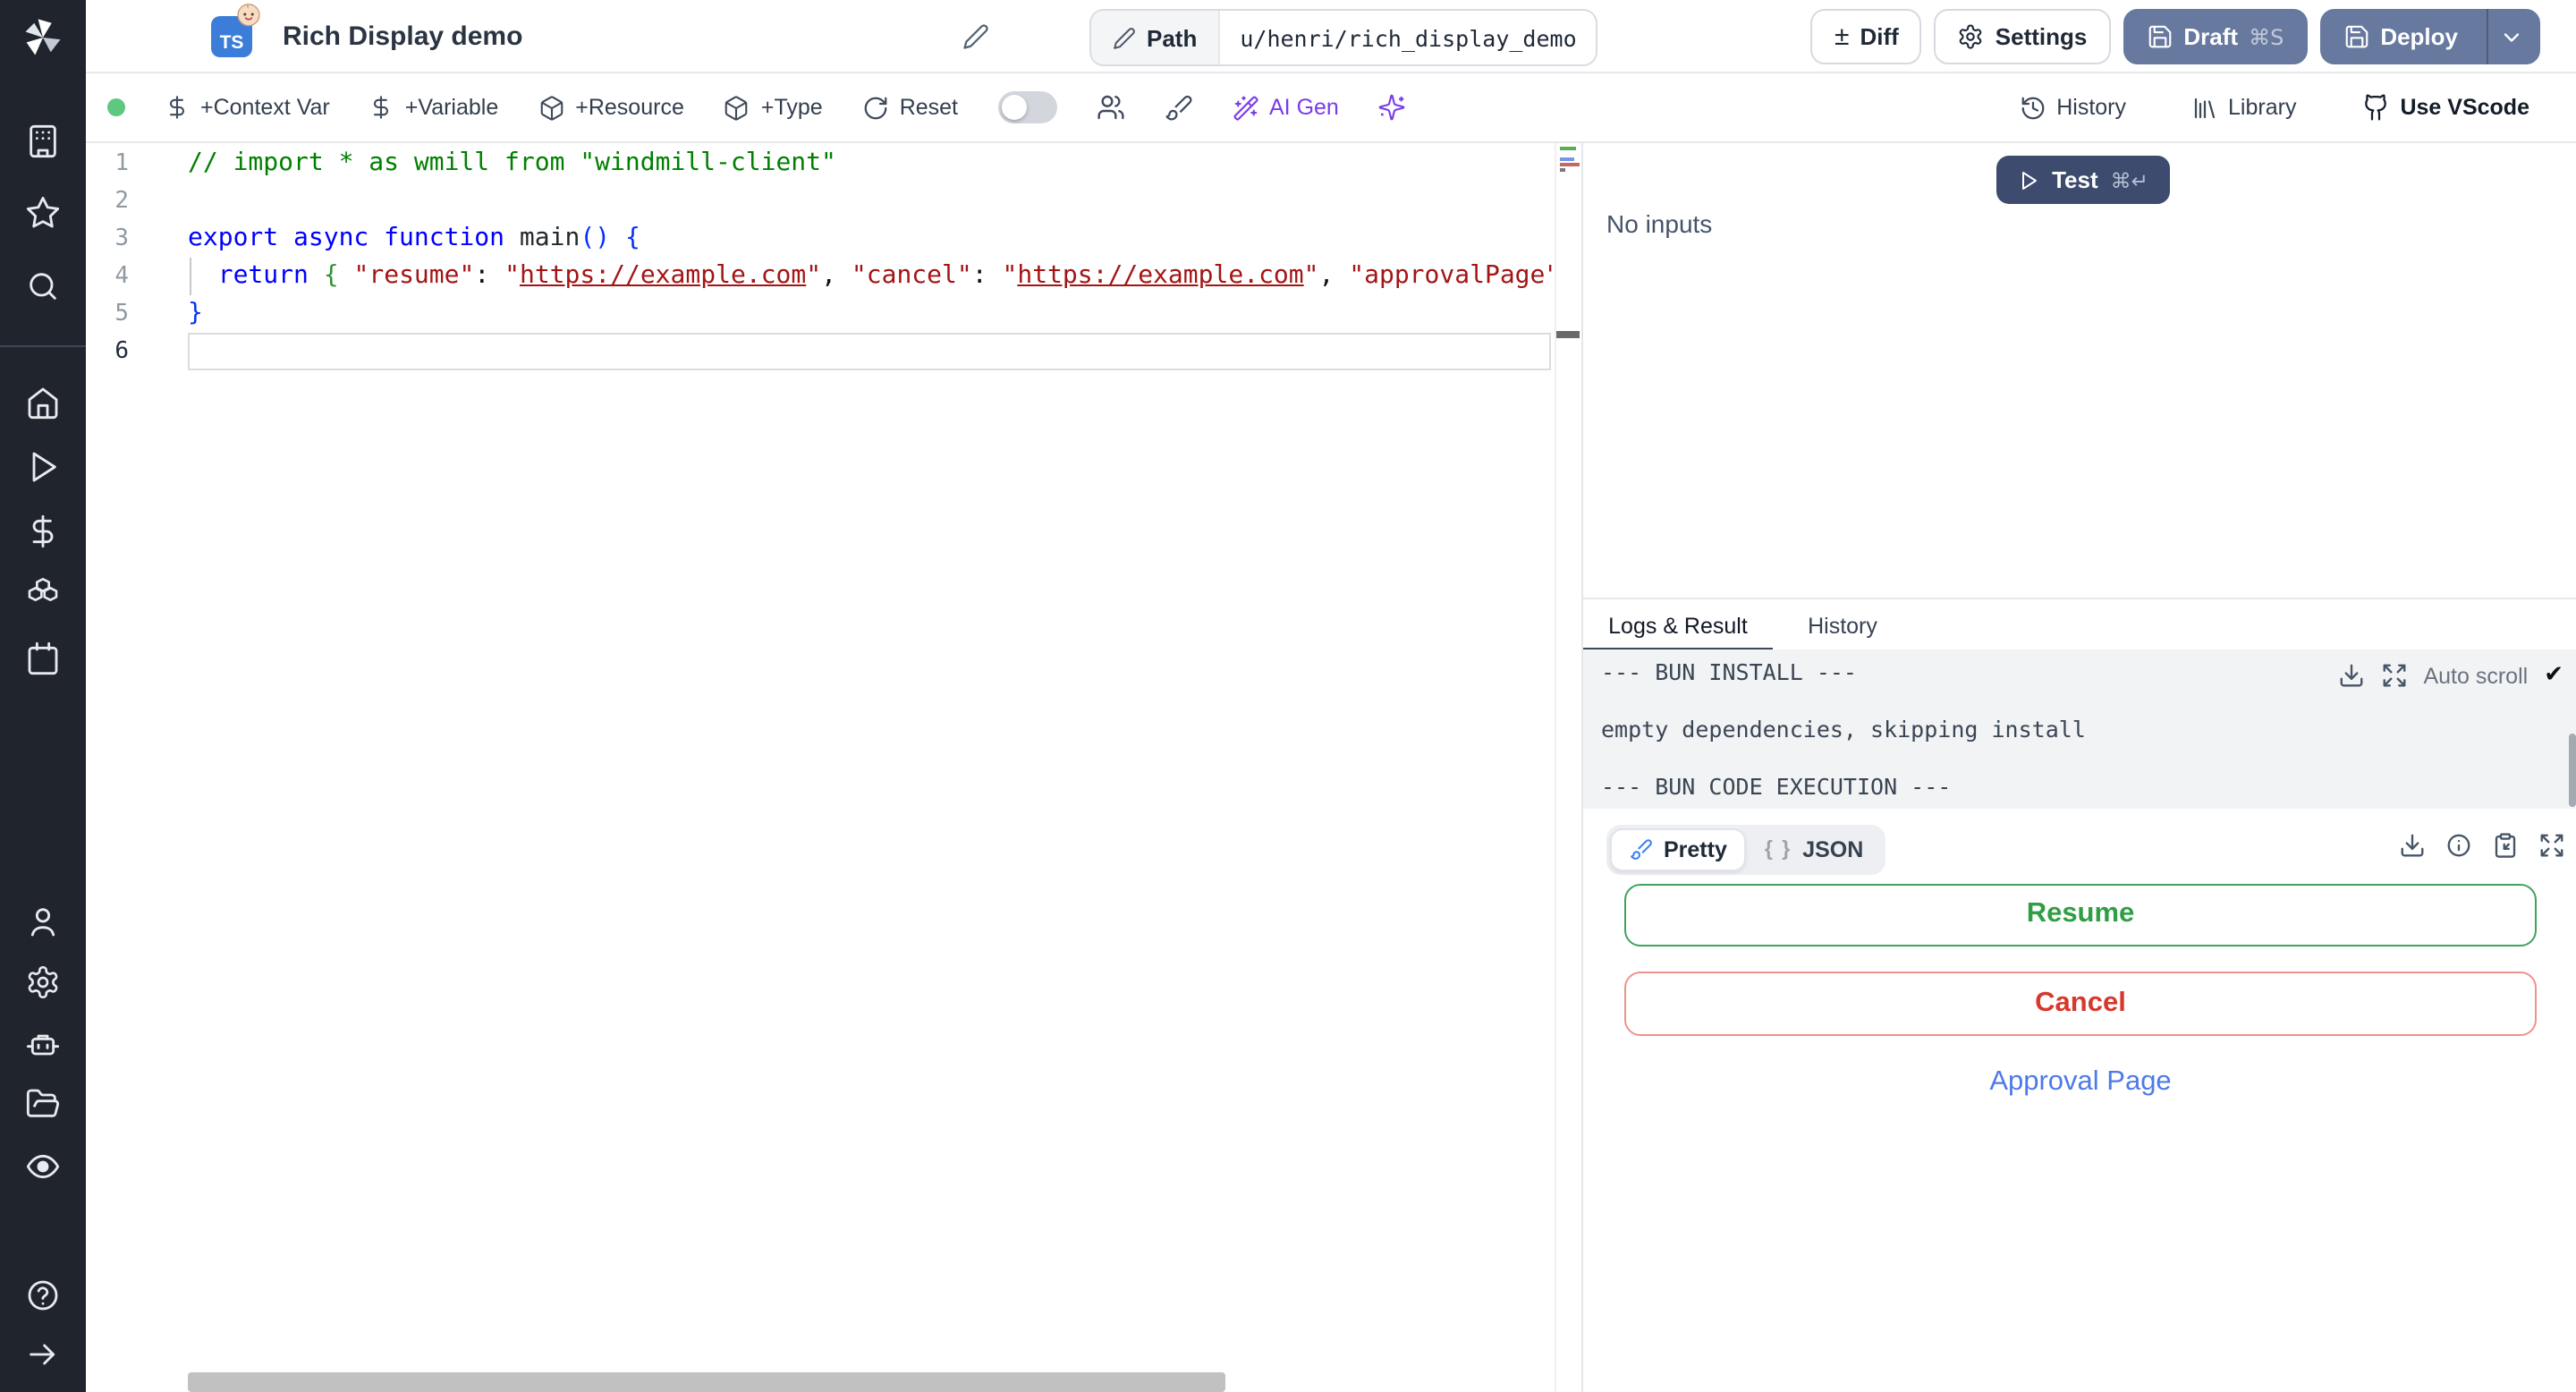  What do you see at coordinates (1178, 107) in the screenshot?
I see `format-brush-icon` at bounding box center [1178, 107].